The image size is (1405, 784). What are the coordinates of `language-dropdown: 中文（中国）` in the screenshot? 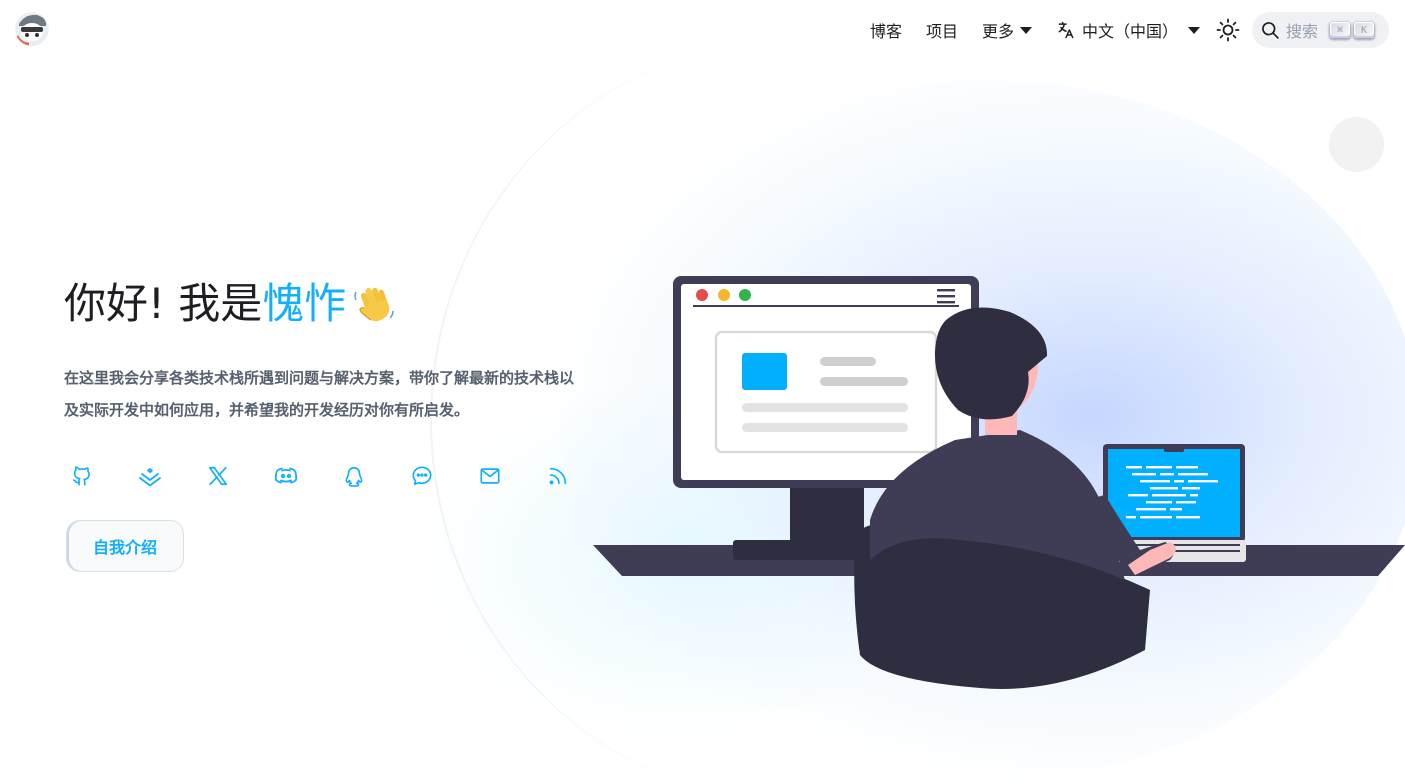 It's located at (1128, 30).